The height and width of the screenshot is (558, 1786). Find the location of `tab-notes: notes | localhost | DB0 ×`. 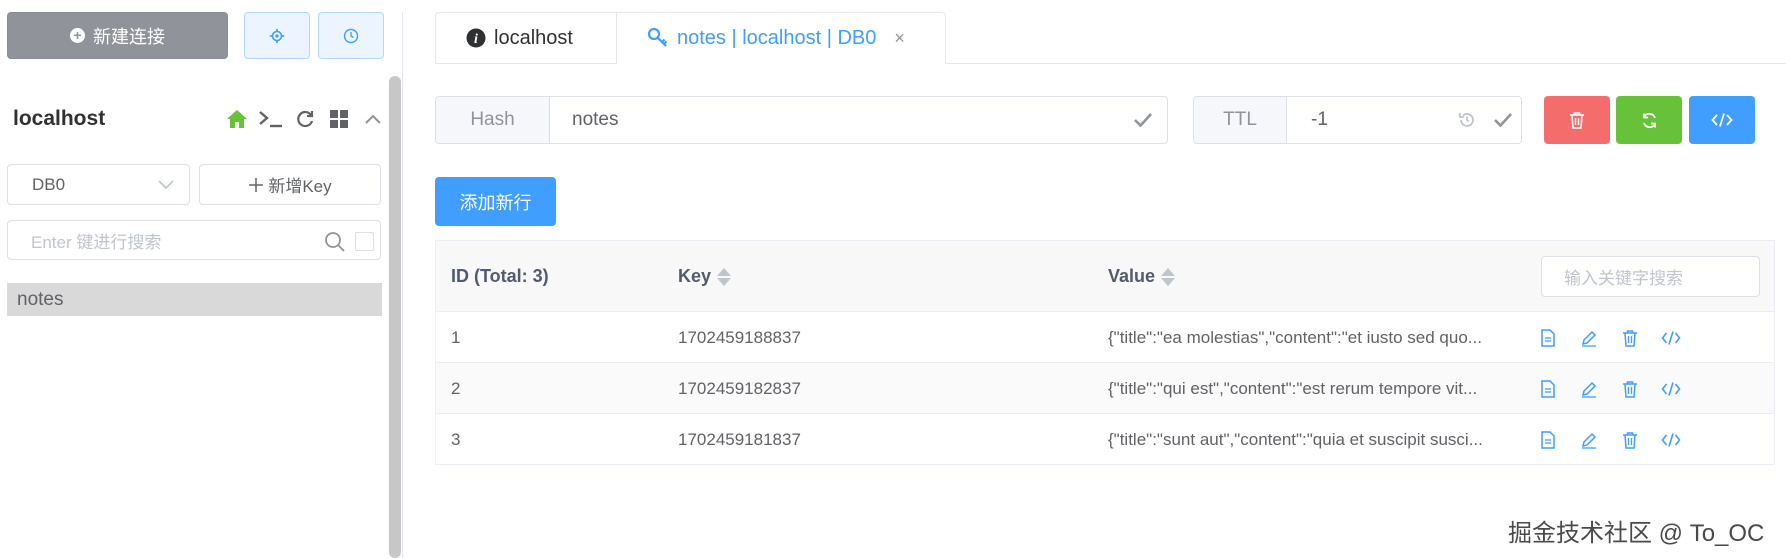

tab-notes: notes | localhost | DB0 × is located at coordinates (781, 38).